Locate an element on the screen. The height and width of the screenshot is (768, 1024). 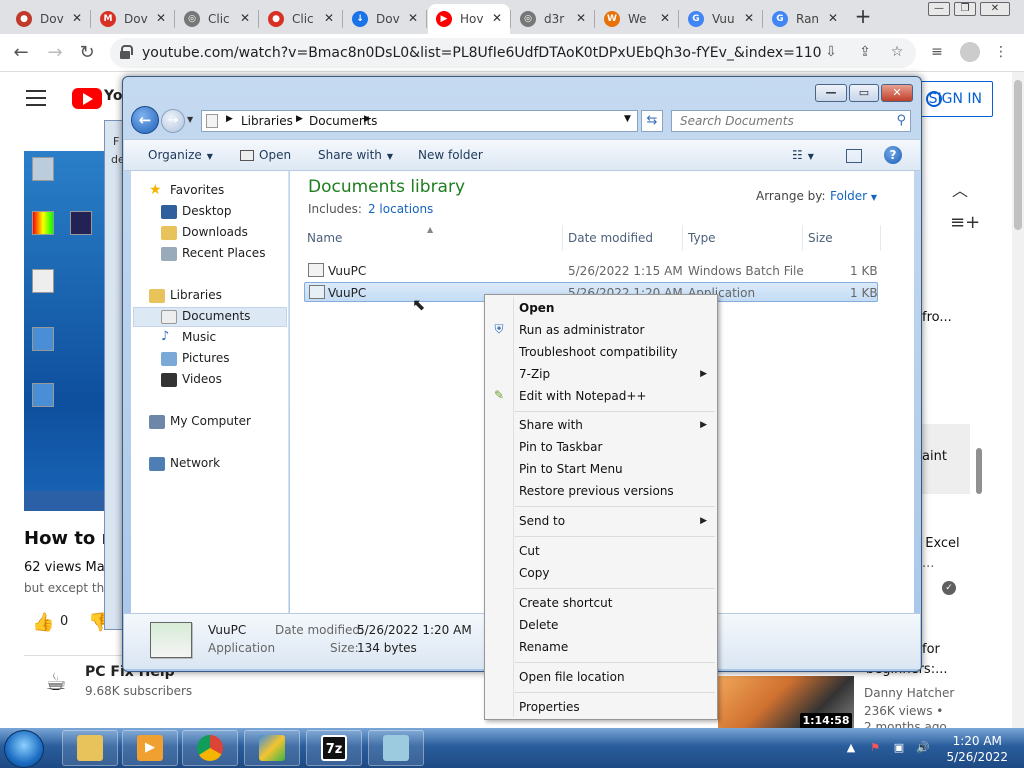
browser-tab: W We ✕ is located at coordinates (637, 19).